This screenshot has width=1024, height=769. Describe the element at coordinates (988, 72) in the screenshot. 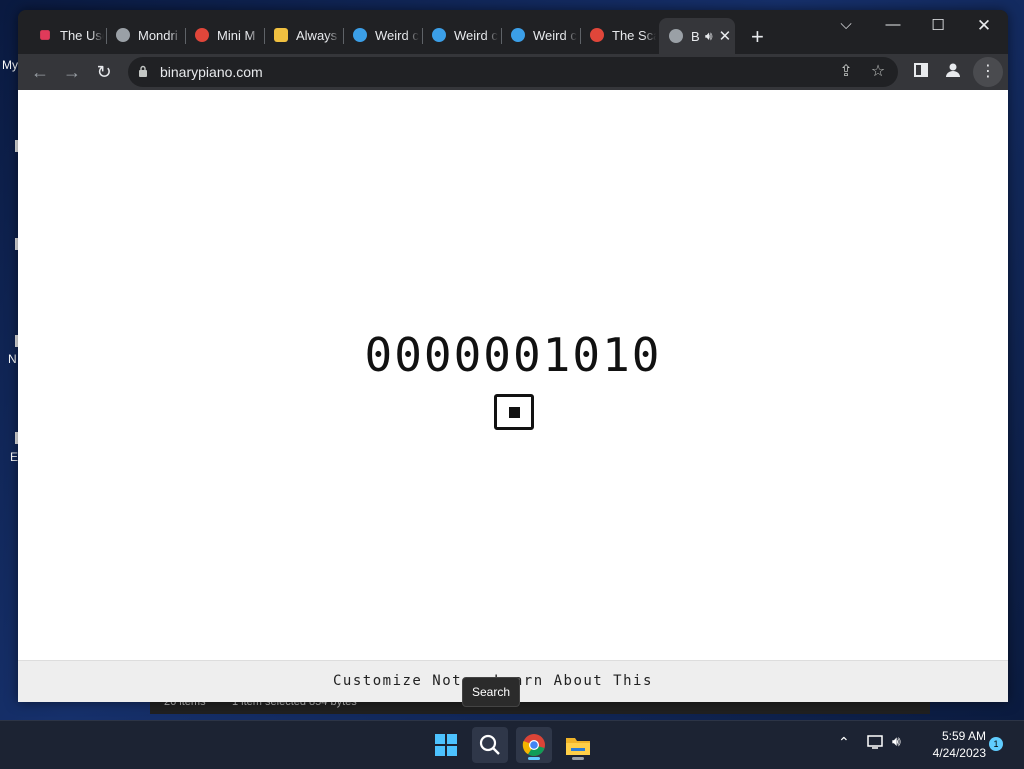

I see `browser-menu-button: ⋮` at that location.